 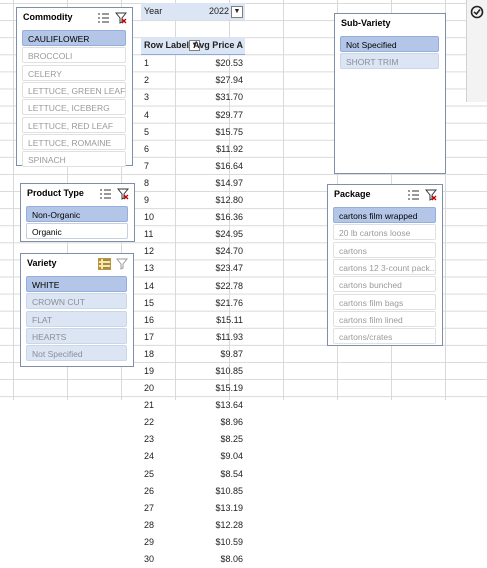 What do you see at coordinates (76, 301) in the screenshot?
I see `slicer-item: CROWN CUT` at bounding box center [76, 301].